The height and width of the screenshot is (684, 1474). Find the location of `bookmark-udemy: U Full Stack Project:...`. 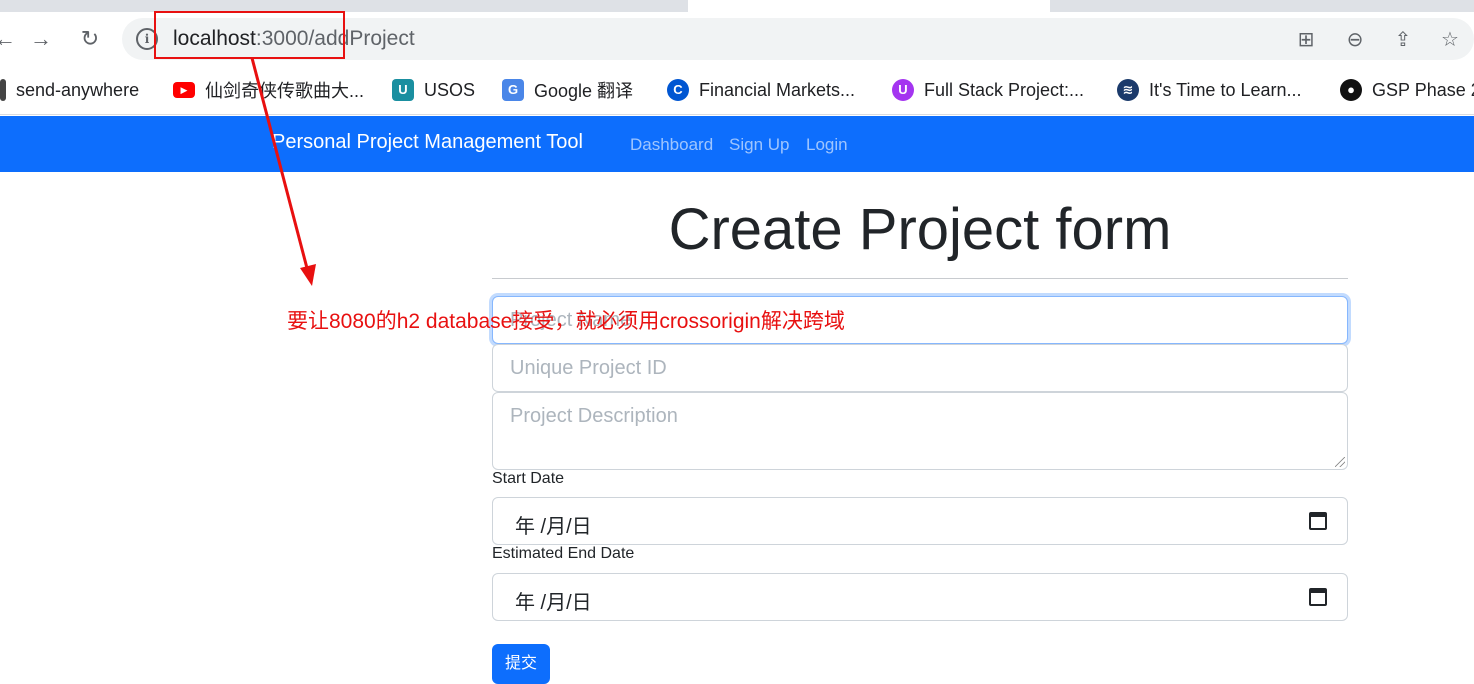

bookmark-udemy: U Full Stack Project:... is located at coordinates (988, 90).